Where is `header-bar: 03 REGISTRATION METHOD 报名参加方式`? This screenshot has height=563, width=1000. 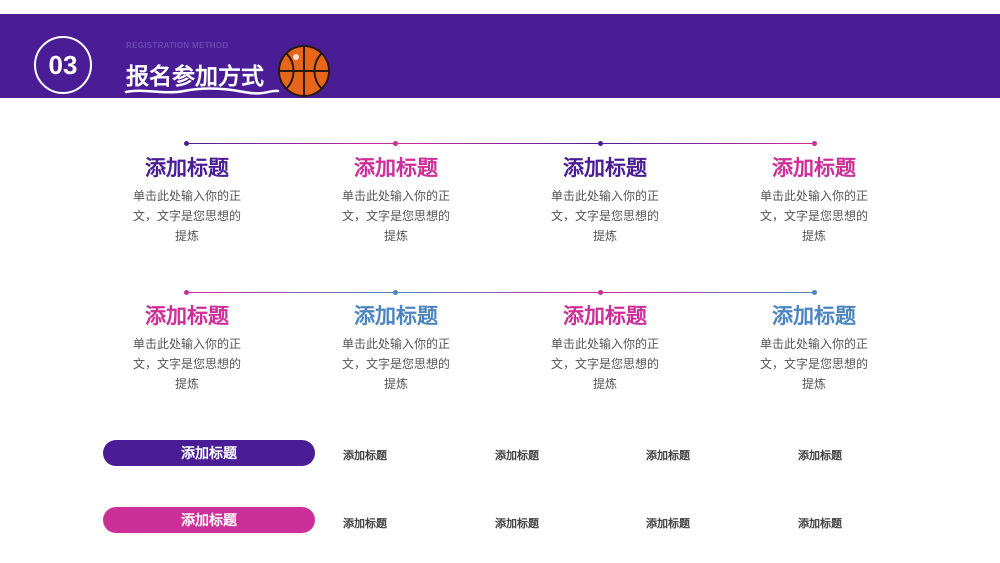 header-bar: 03 REGISTRATION METHOD 报名参加方式 is located at coordinates (500, 56).